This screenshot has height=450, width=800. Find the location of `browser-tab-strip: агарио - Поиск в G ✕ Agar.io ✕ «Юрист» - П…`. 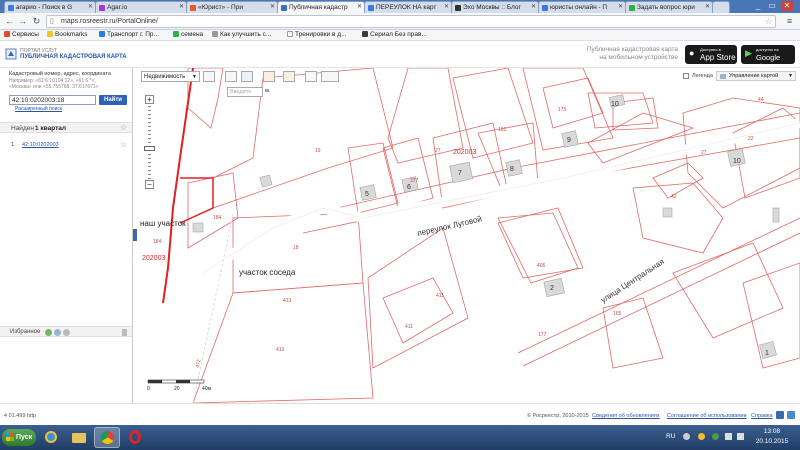

browser-tab-strip: агарио - Поиск в G ✕ Agar.io ✕ «Юрист» - П… is located at coordinates (400, 6).